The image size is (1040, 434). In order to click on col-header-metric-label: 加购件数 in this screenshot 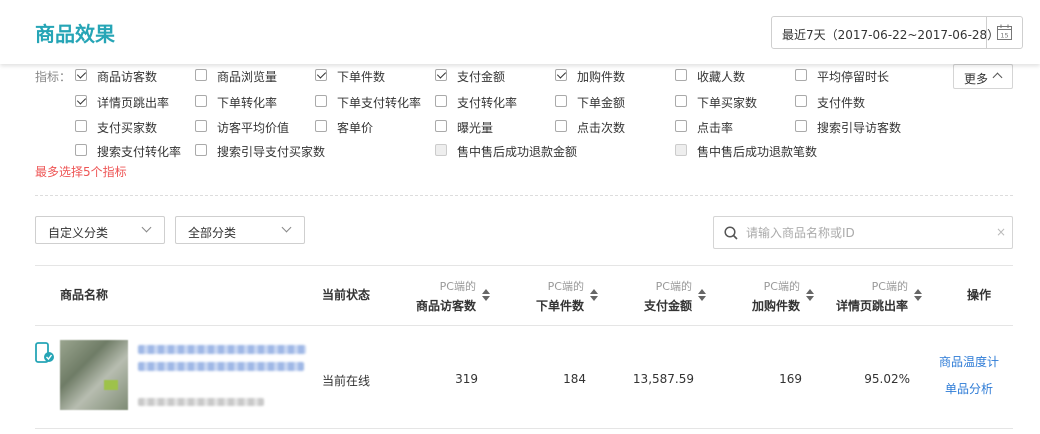, I will do `click(775, 306)`.